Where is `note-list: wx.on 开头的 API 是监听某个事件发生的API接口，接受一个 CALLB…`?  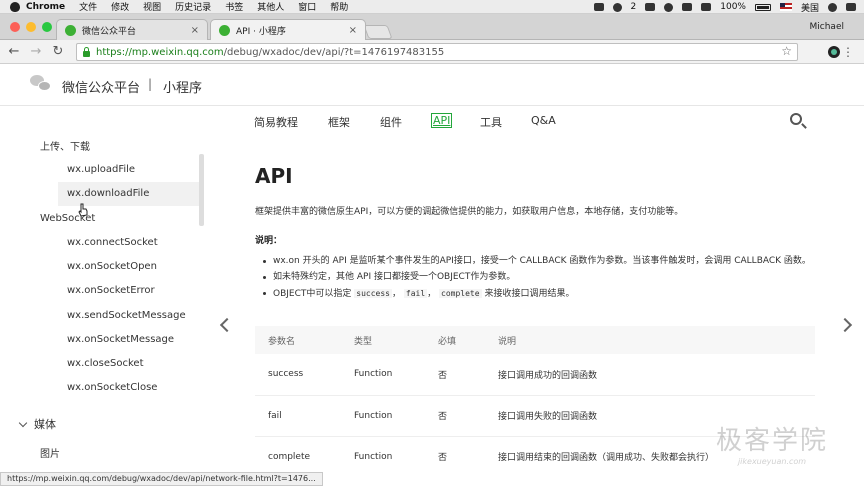 note-list: wx.on 开头的 API 是监听某个事件发生的API接口，接受一个 CALLB… is located at coordinates (543, 278).